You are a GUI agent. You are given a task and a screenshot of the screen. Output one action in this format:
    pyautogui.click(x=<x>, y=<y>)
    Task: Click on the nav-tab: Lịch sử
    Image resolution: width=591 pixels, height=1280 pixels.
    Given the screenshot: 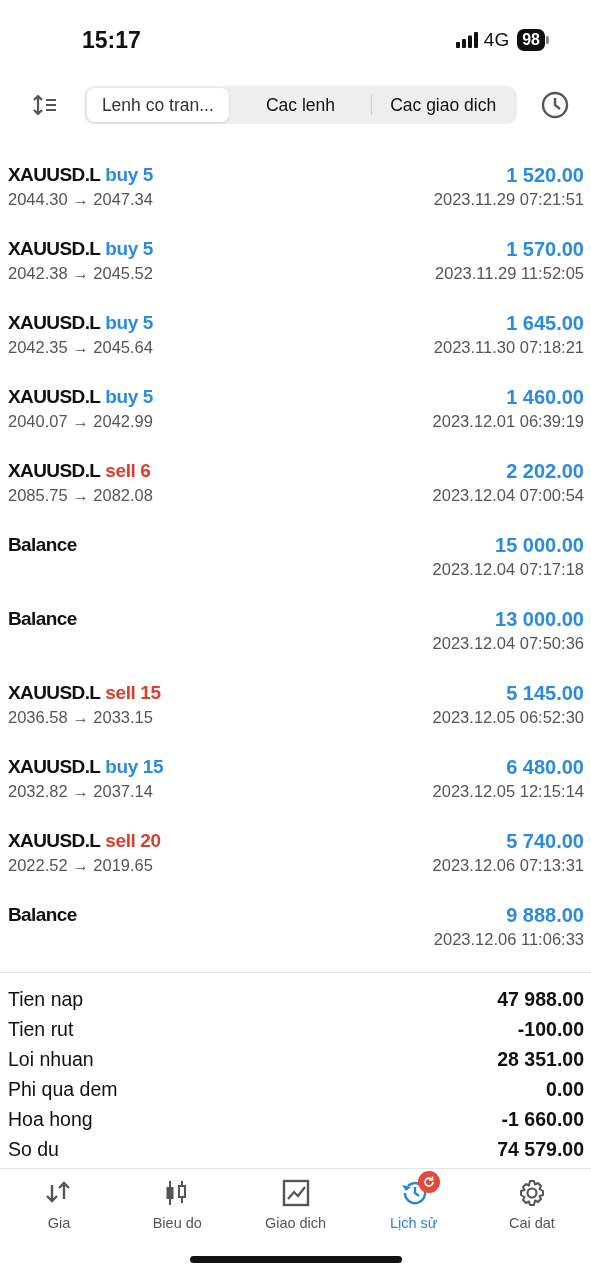 What is the action you would take?
    pyautogui.click(x=413, y=1207)
    